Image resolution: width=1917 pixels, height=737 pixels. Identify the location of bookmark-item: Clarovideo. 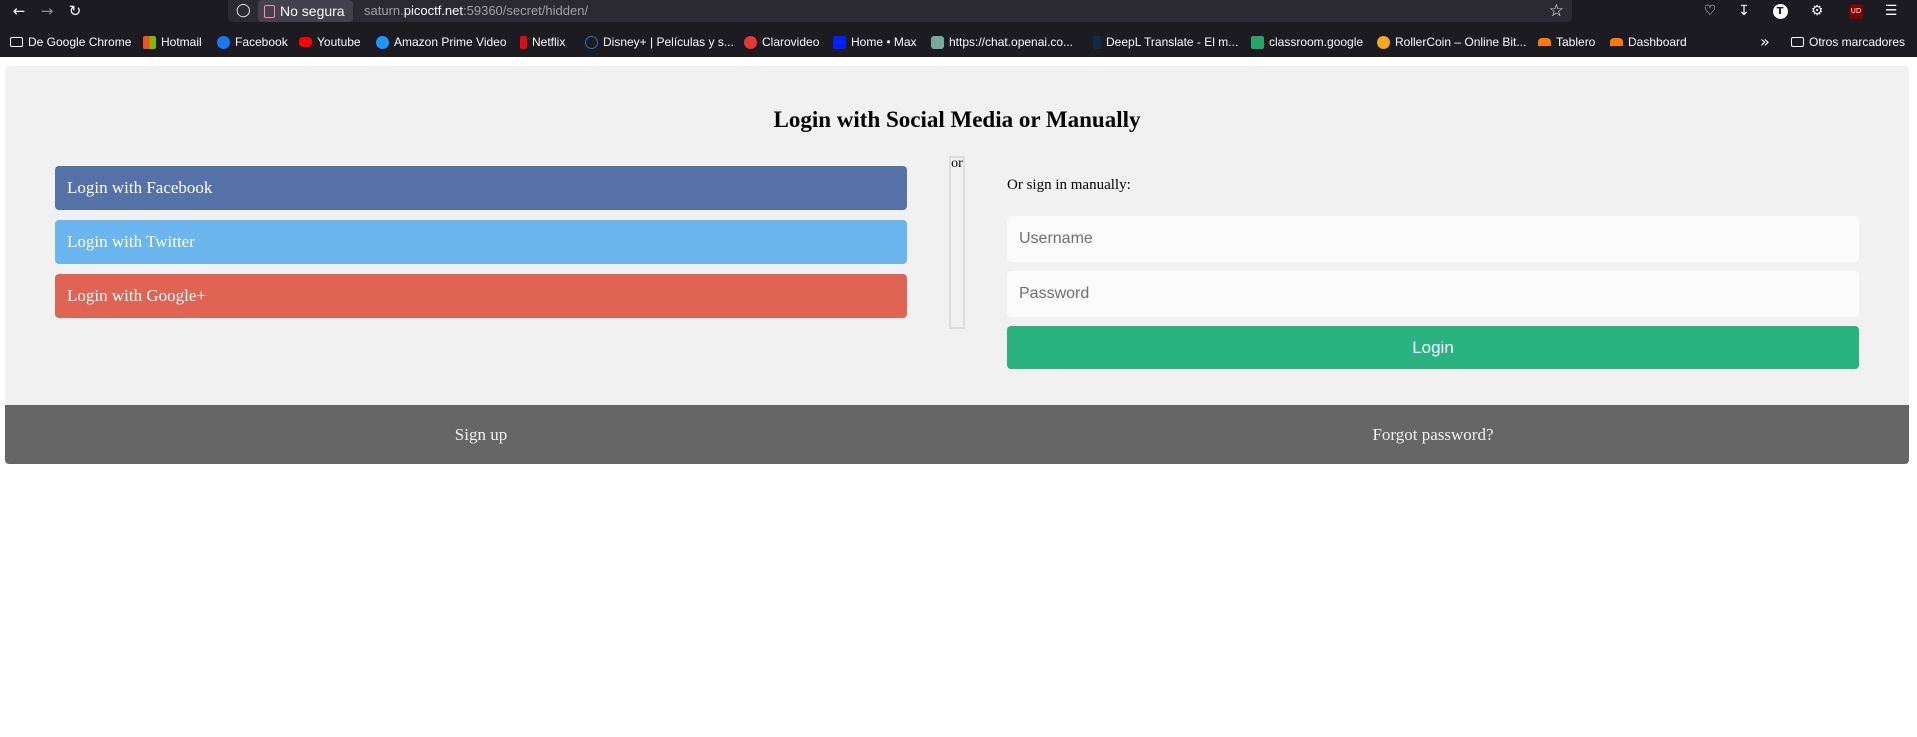
(781, 42).